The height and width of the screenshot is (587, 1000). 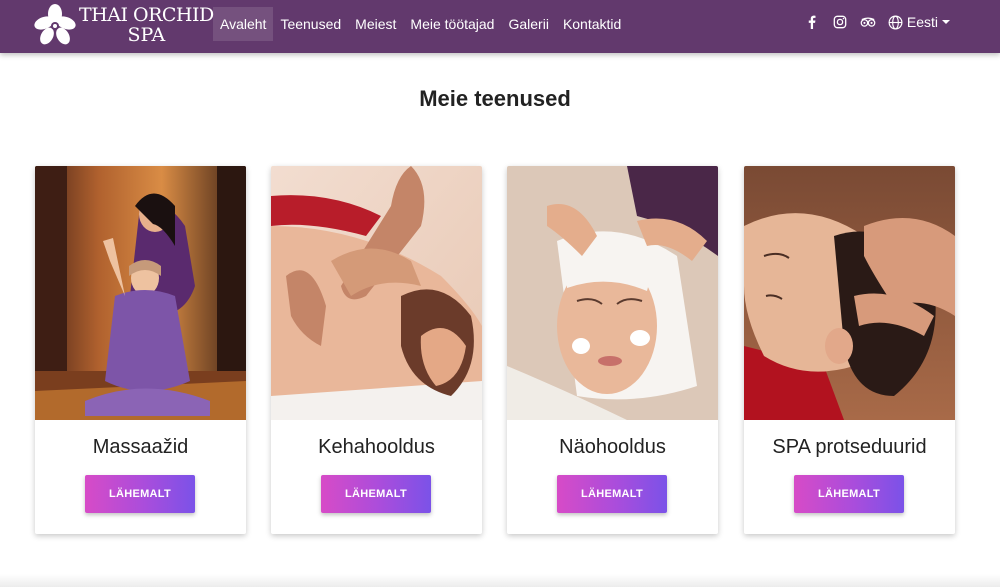 I want to click on service-card-spa-protseduurid: SPA protseduurid LÄHEMALT, so click(x=849, y=350).